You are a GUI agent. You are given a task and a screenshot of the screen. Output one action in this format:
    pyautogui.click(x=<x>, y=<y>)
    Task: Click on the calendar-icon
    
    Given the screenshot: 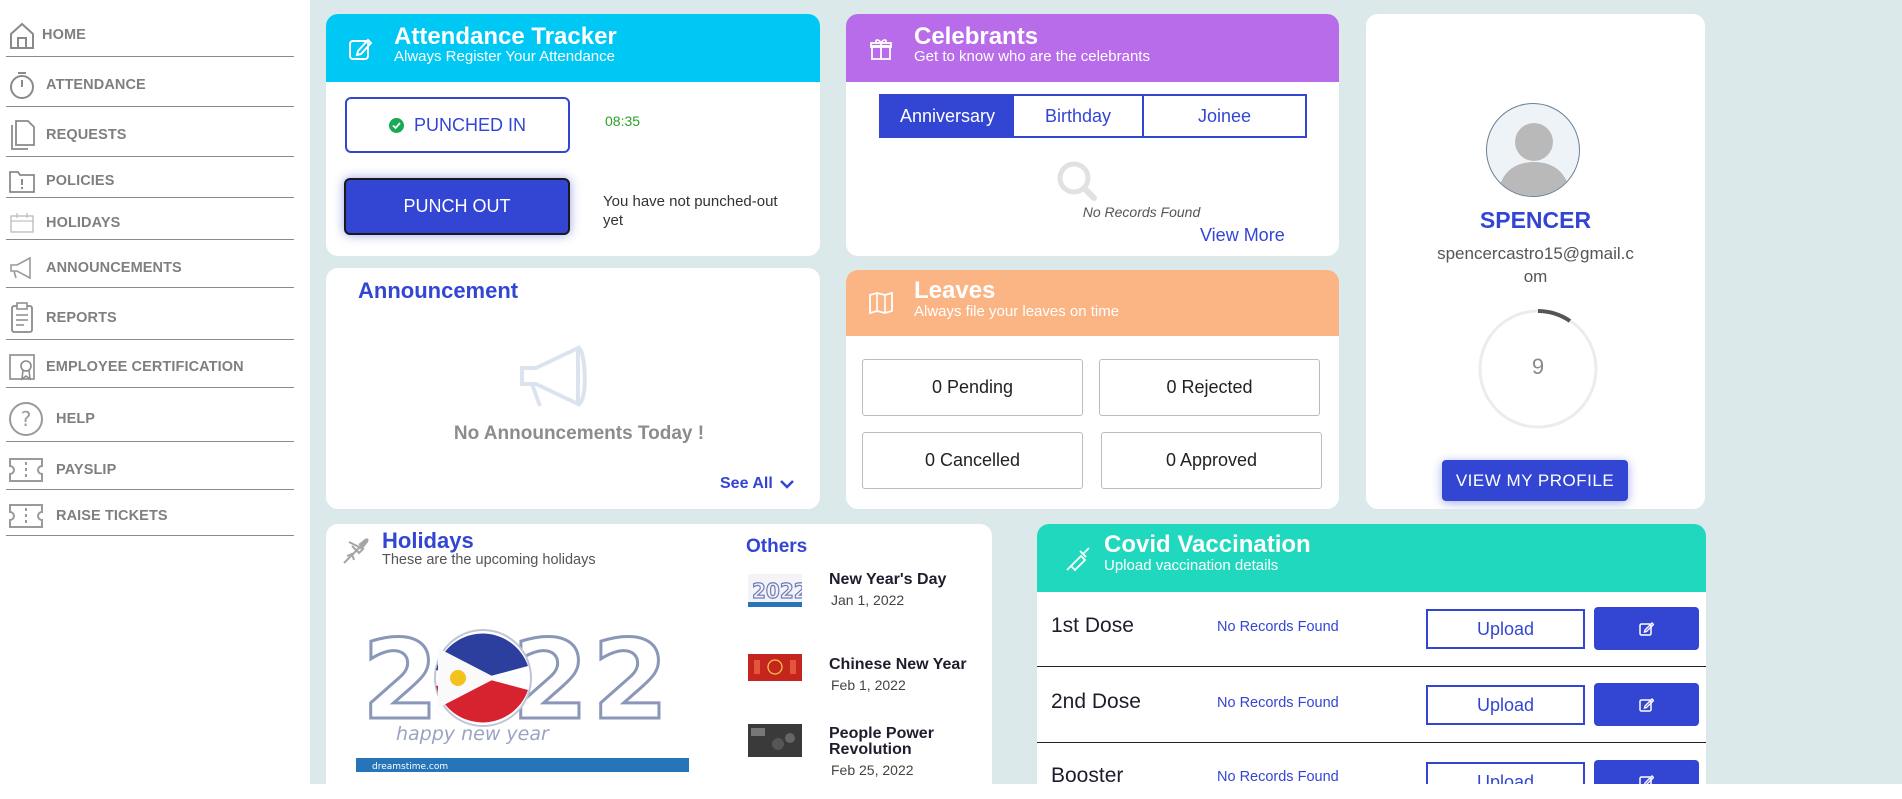 What is the action you would take?
    pyautogui.click(x=22, y=223)
    